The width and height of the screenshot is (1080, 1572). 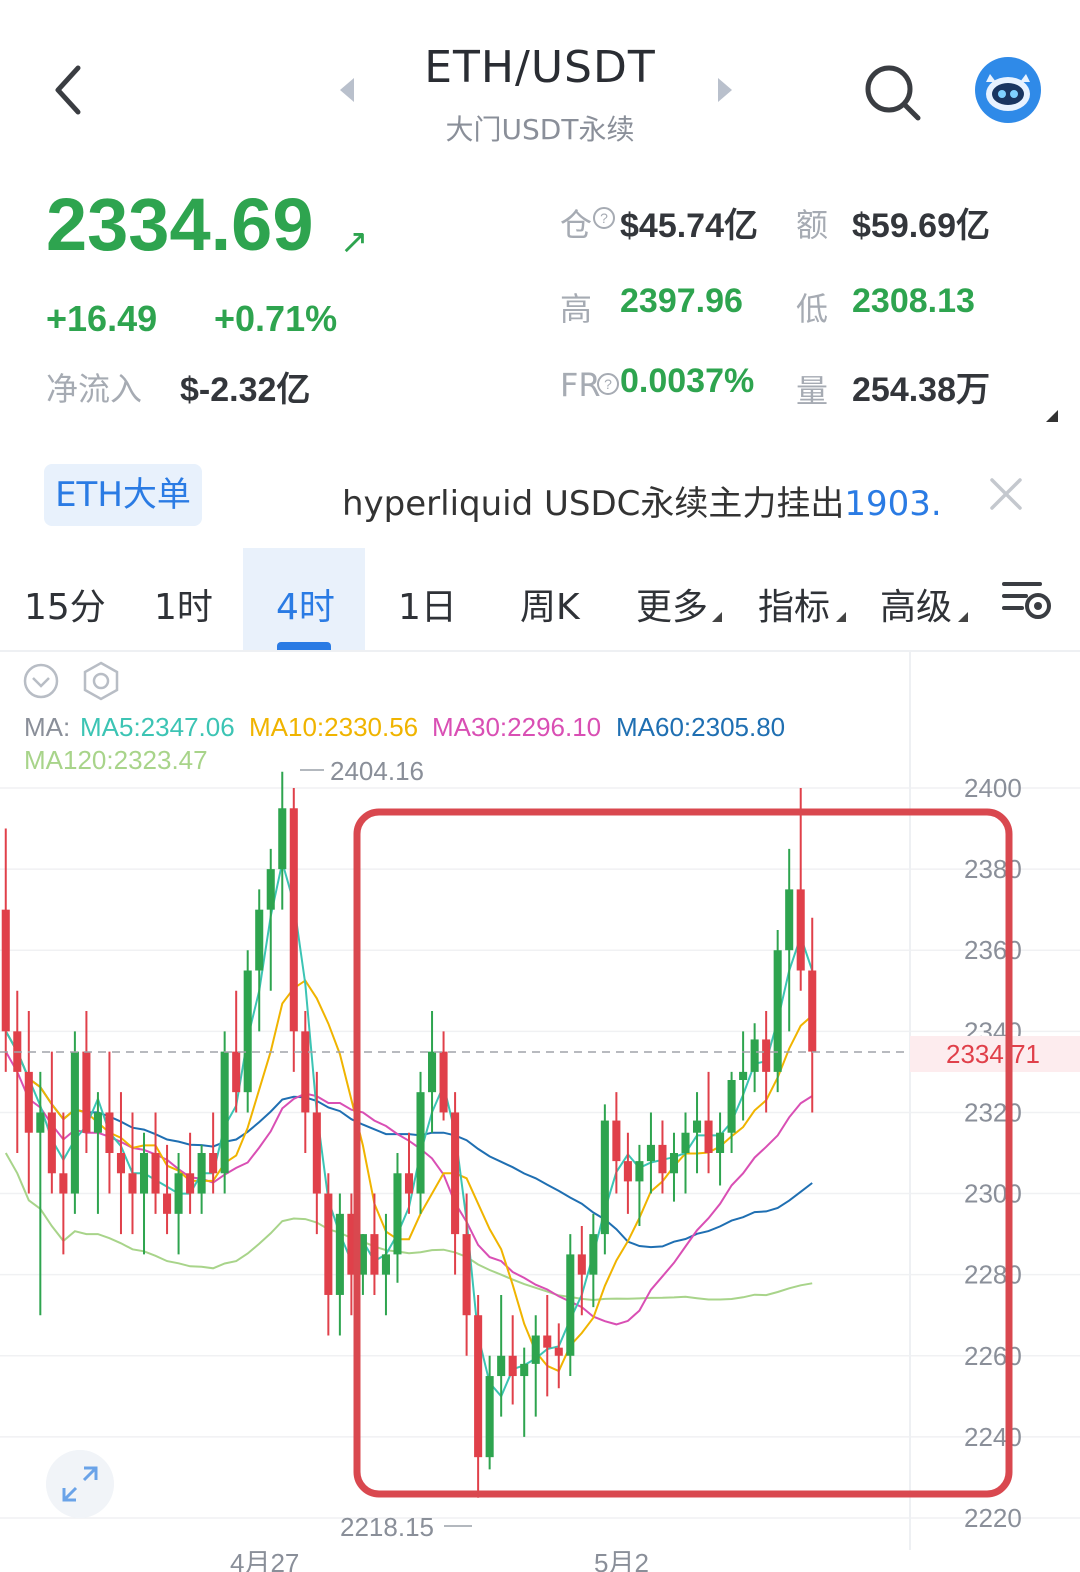 What do you see at coordinates (540, 67) in the screenshot?
I see `pair-title: ETH/USDT` at bounding box center [540, 67].